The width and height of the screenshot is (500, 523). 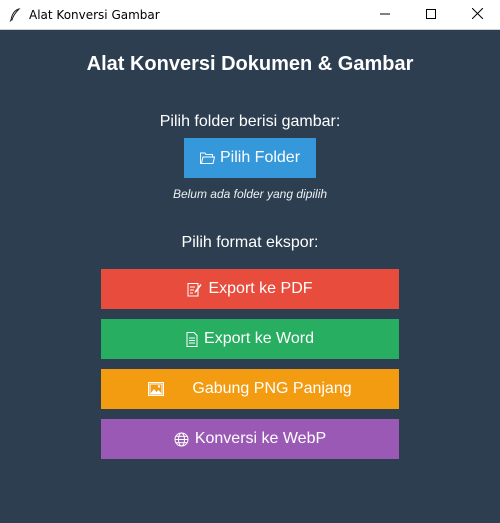 I want to click on close-icon, so click(x=477, y=15).